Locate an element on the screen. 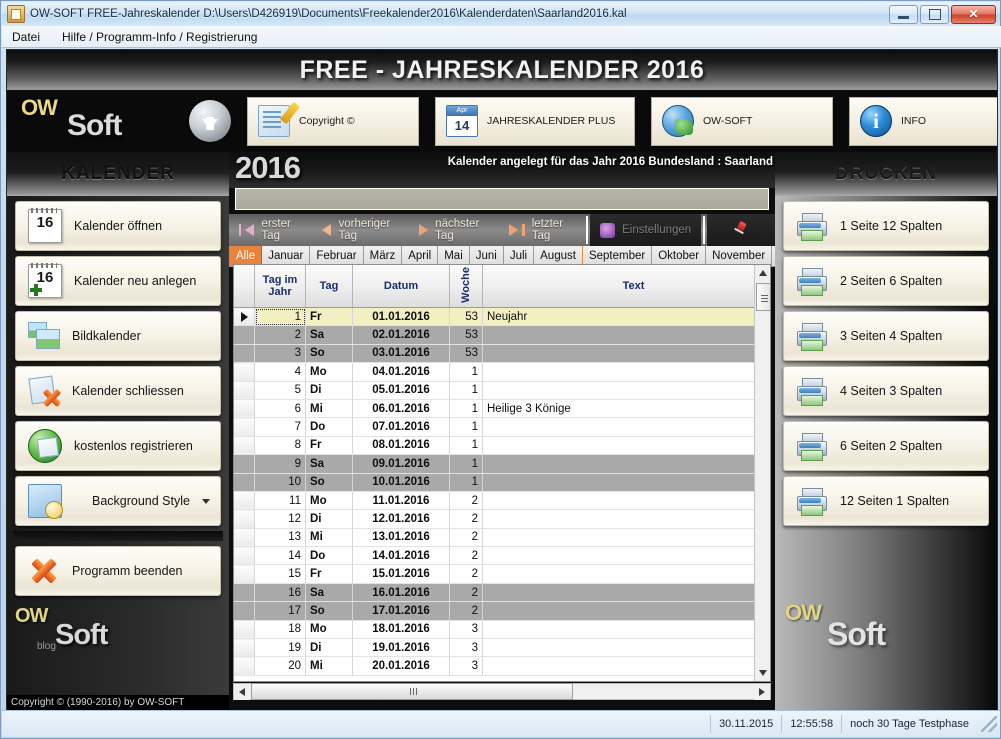 The image size is (1001, 739). cell-tag-im-jahr: 10 is located at coordinates (280, 482).